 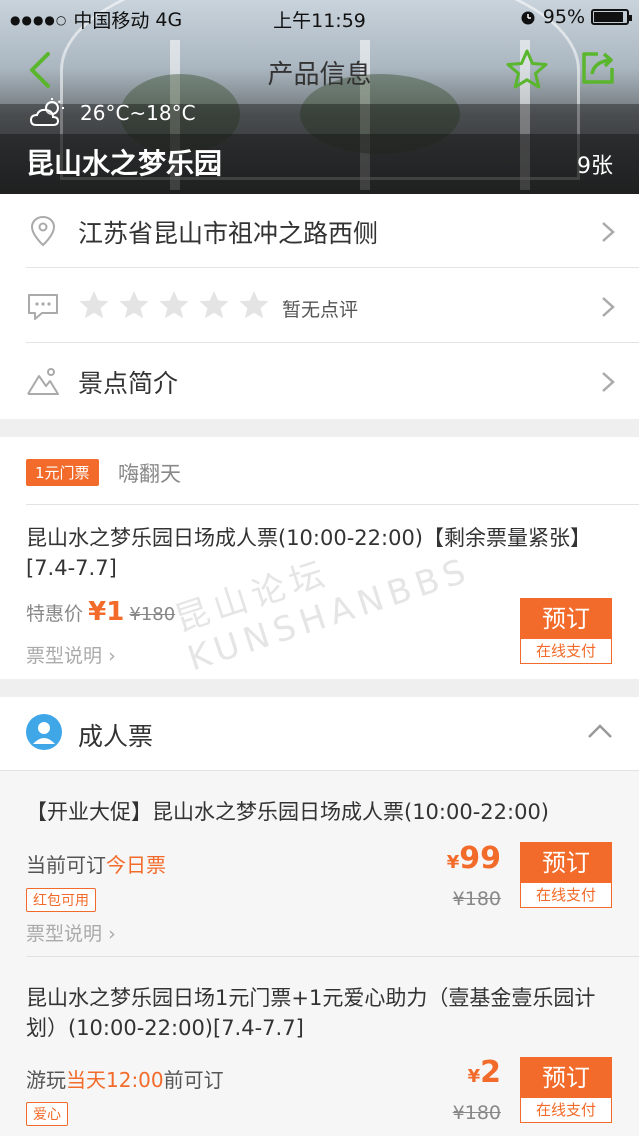 What do you see at coordinates (527, 69) in the screenshot?
I see `favorite-star-icon` at bounding box center [527, 69].